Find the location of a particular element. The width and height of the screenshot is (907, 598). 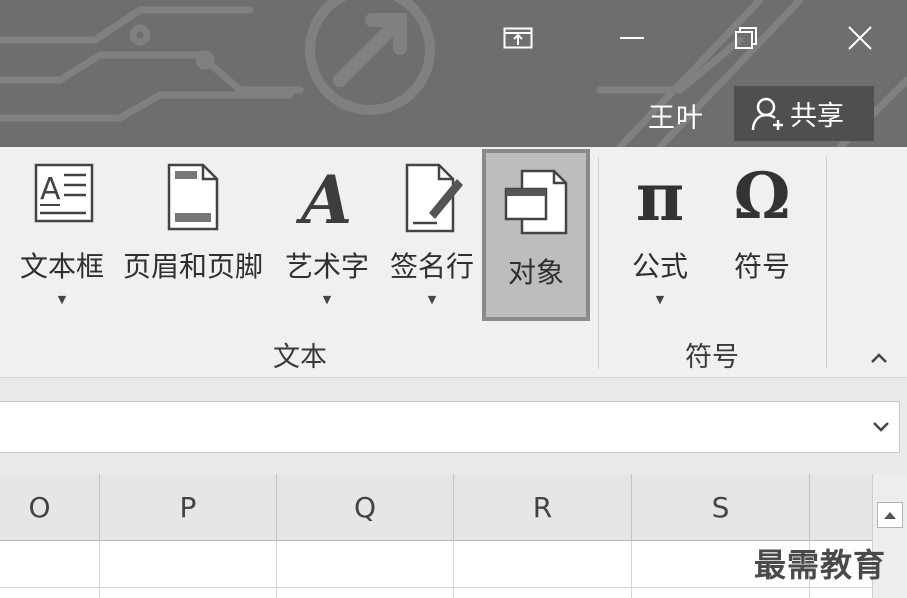

ribbon-display-options-button is located at coordinates (518, 38).